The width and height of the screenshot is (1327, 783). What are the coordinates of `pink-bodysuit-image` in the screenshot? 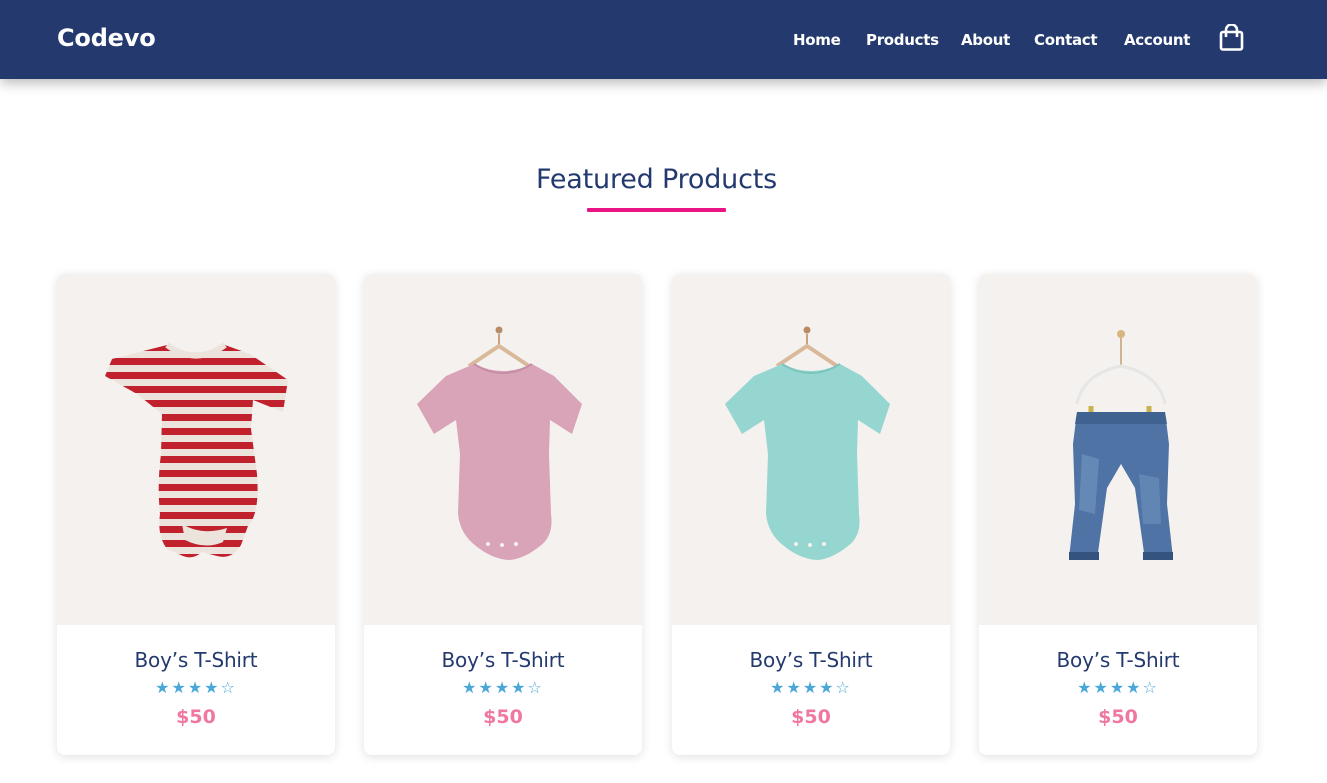 It's located at (499, 443).